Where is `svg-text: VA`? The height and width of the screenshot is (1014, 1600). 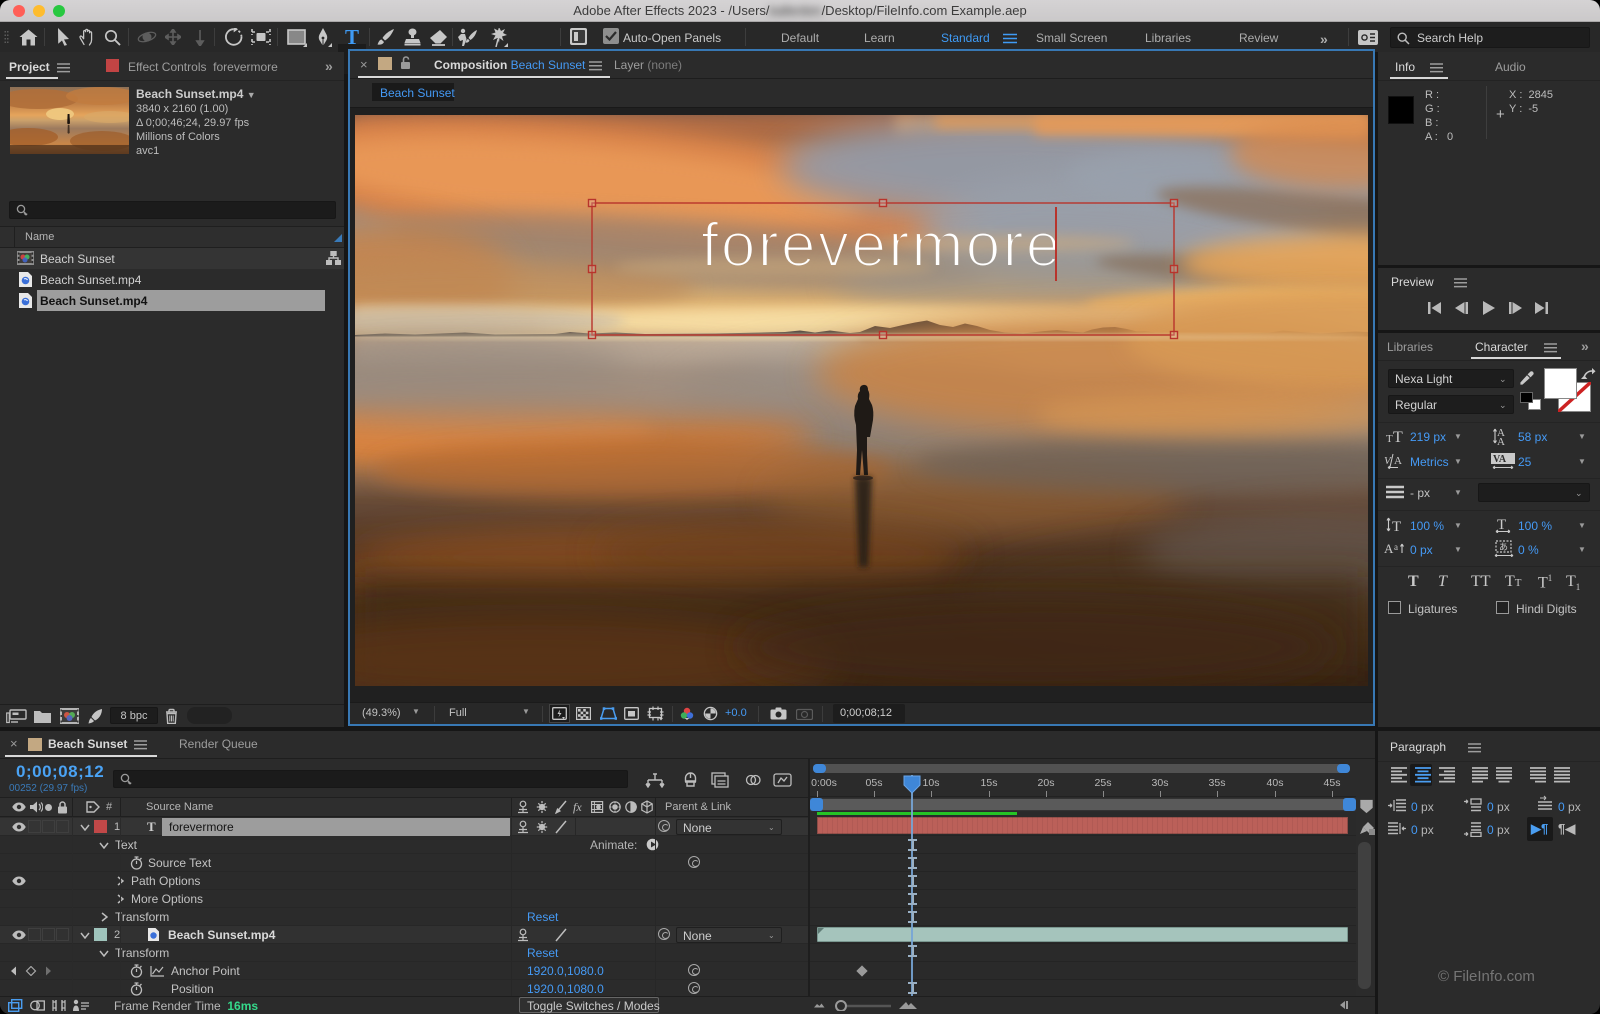 svg-text: VA is located at coordinates (1500, 459).